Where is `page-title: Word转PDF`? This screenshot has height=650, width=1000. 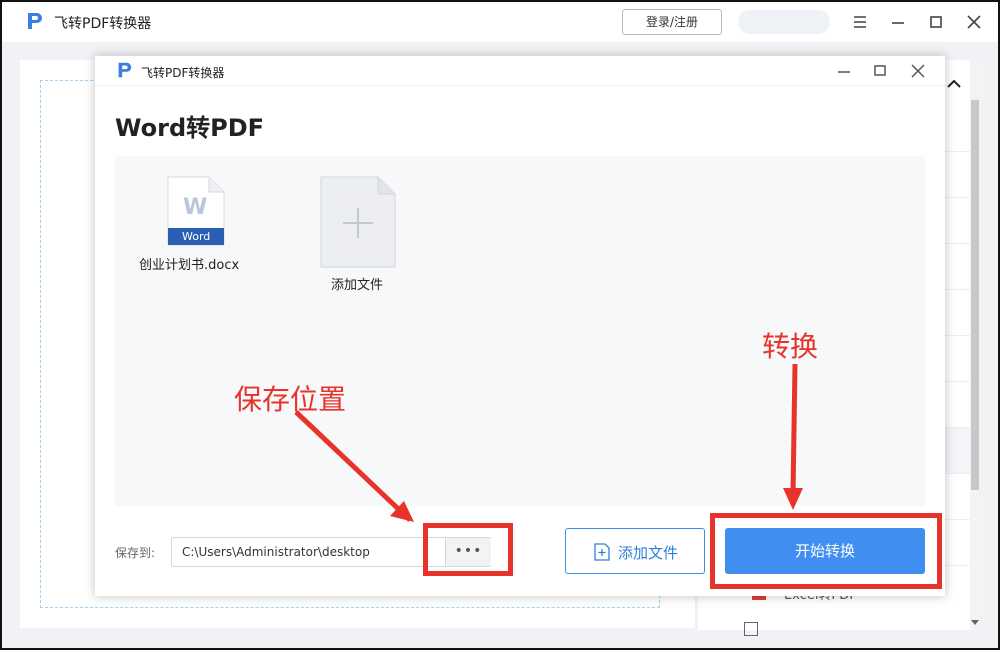
page-title: Word转PDF is located at coordinates (190, 128).